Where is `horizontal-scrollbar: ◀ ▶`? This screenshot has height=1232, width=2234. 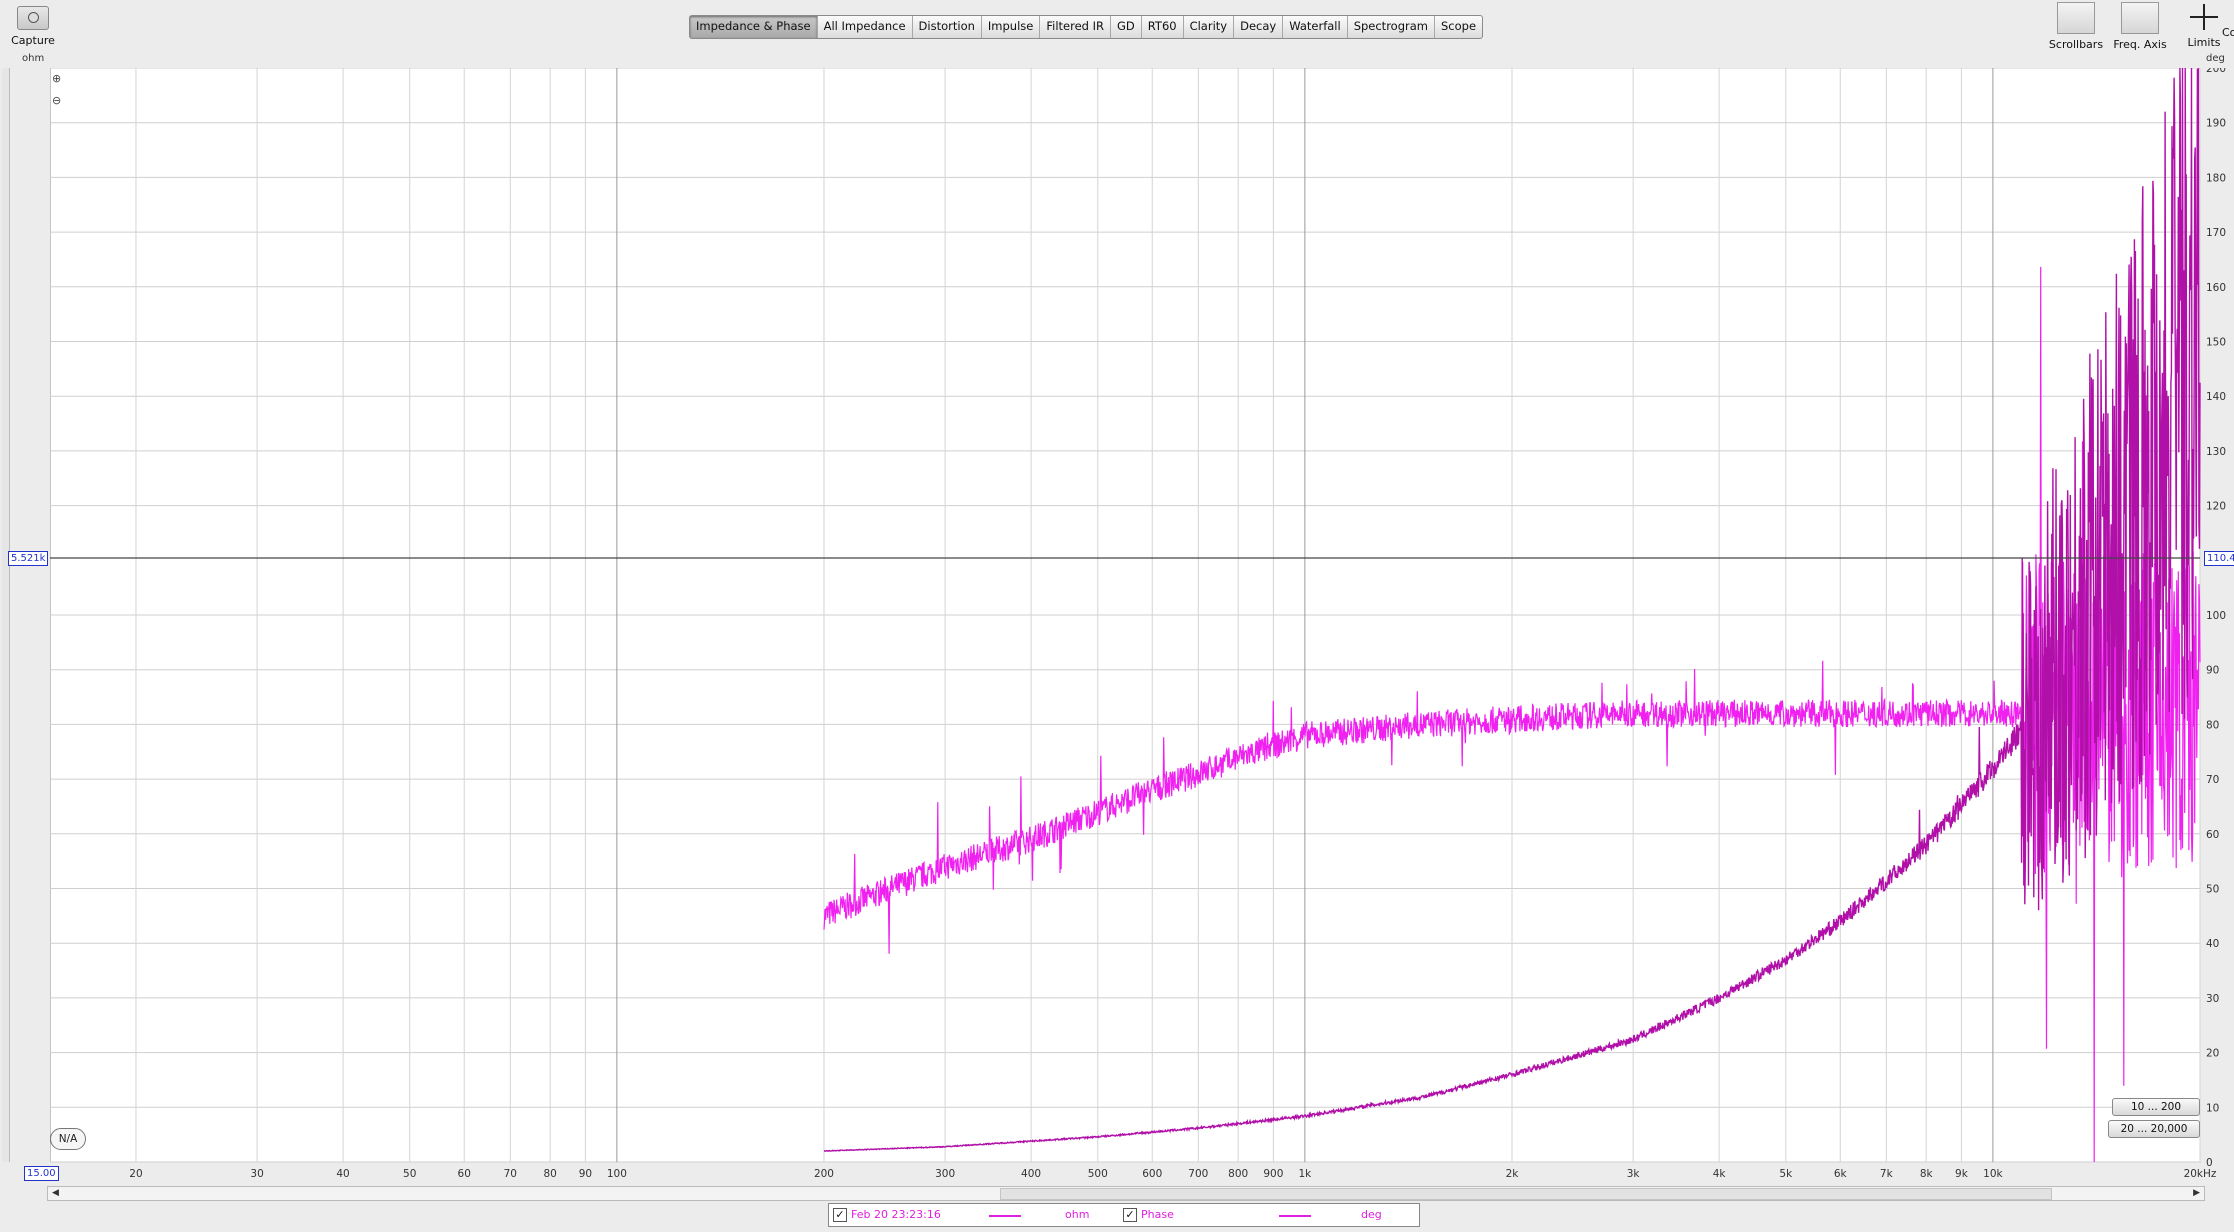 horizontal-scrollbar: ◀ ▶ is located at coordinates (1126, 1193).